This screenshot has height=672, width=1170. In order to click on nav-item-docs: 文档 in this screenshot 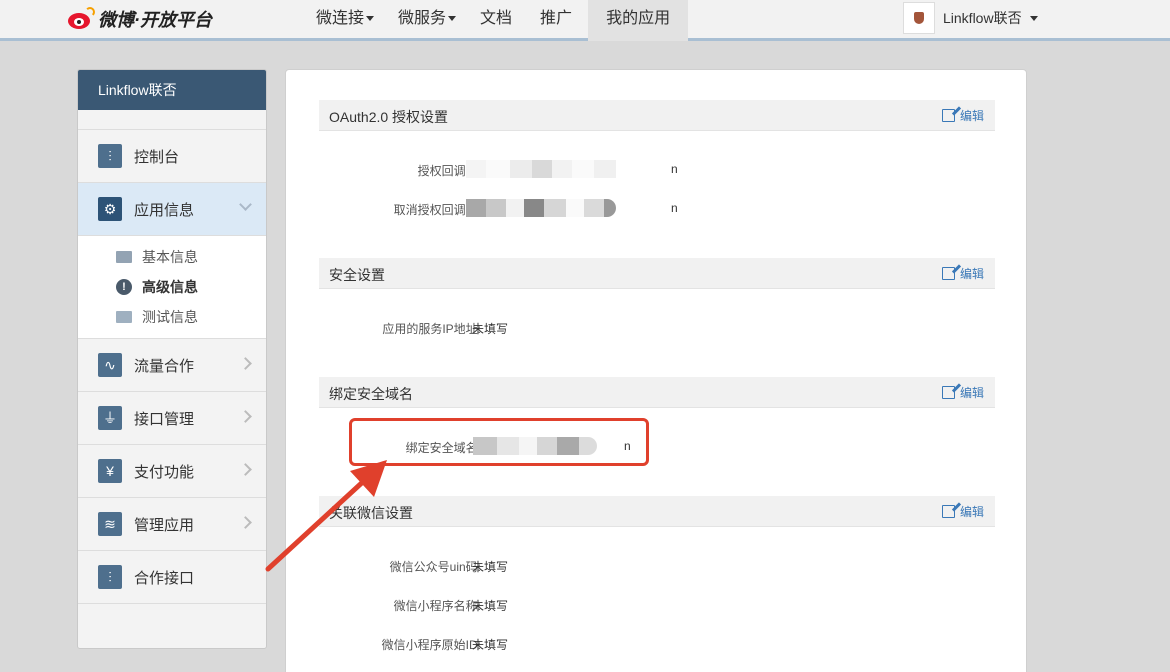, I will do `click(496, 20)`.